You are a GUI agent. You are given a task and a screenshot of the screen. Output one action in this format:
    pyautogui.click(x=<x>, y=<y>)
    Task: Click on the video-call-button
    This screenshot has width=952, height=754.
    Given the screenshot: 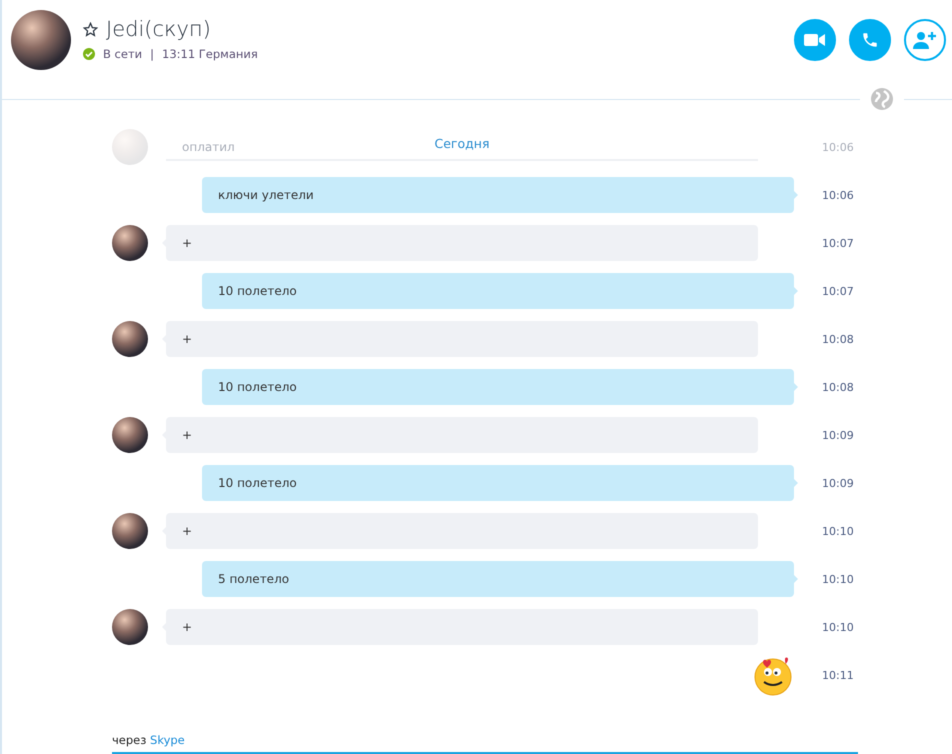 What is the action you would take?
    pyautogui.click(x=815, y=40)
    